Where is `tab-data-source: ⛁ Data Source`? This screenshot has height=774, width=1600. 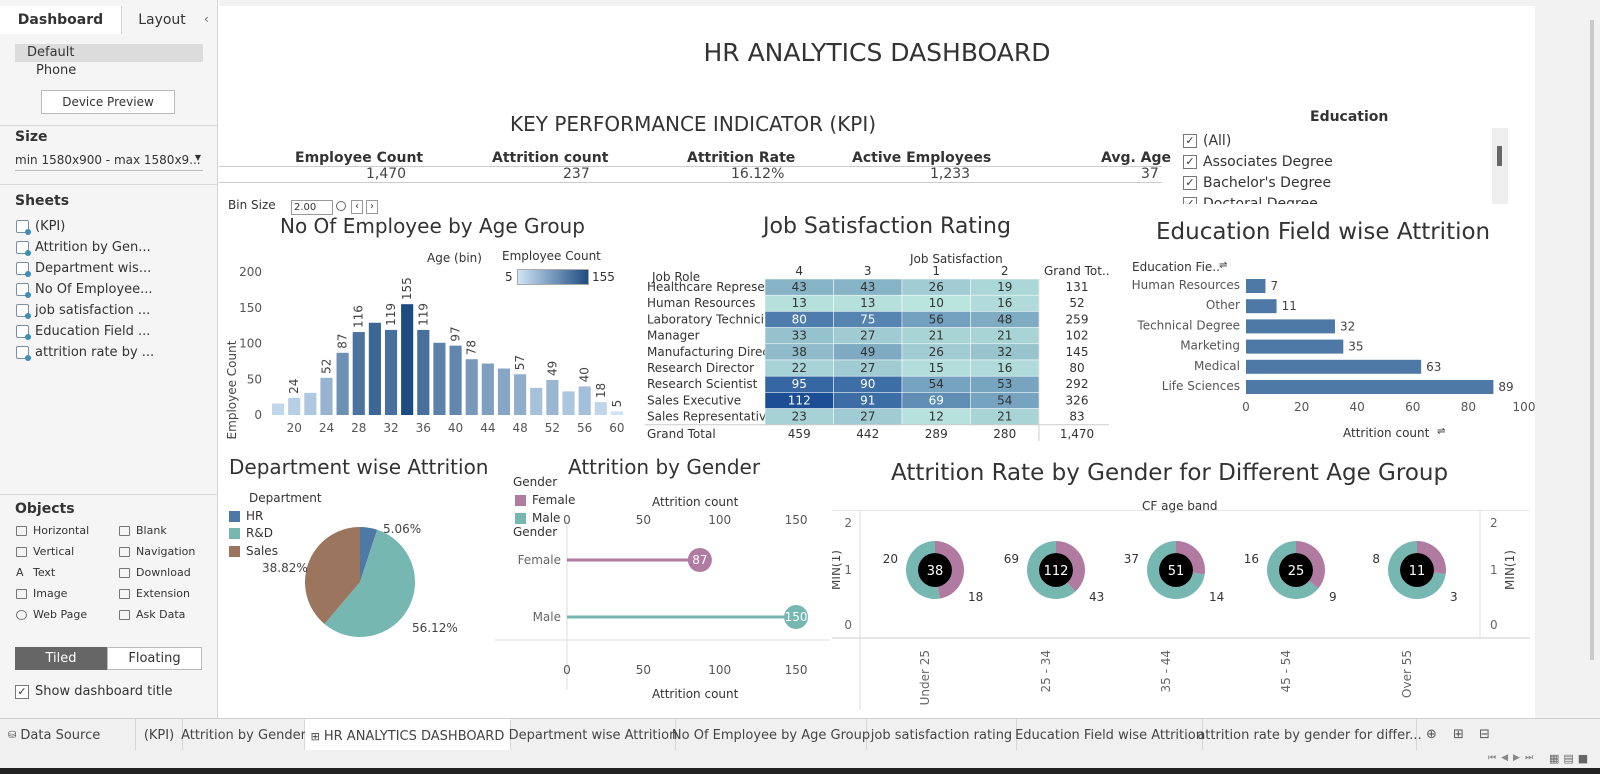 tab-data-source: ⛁ Data Source is located at coordinates (68, 735).